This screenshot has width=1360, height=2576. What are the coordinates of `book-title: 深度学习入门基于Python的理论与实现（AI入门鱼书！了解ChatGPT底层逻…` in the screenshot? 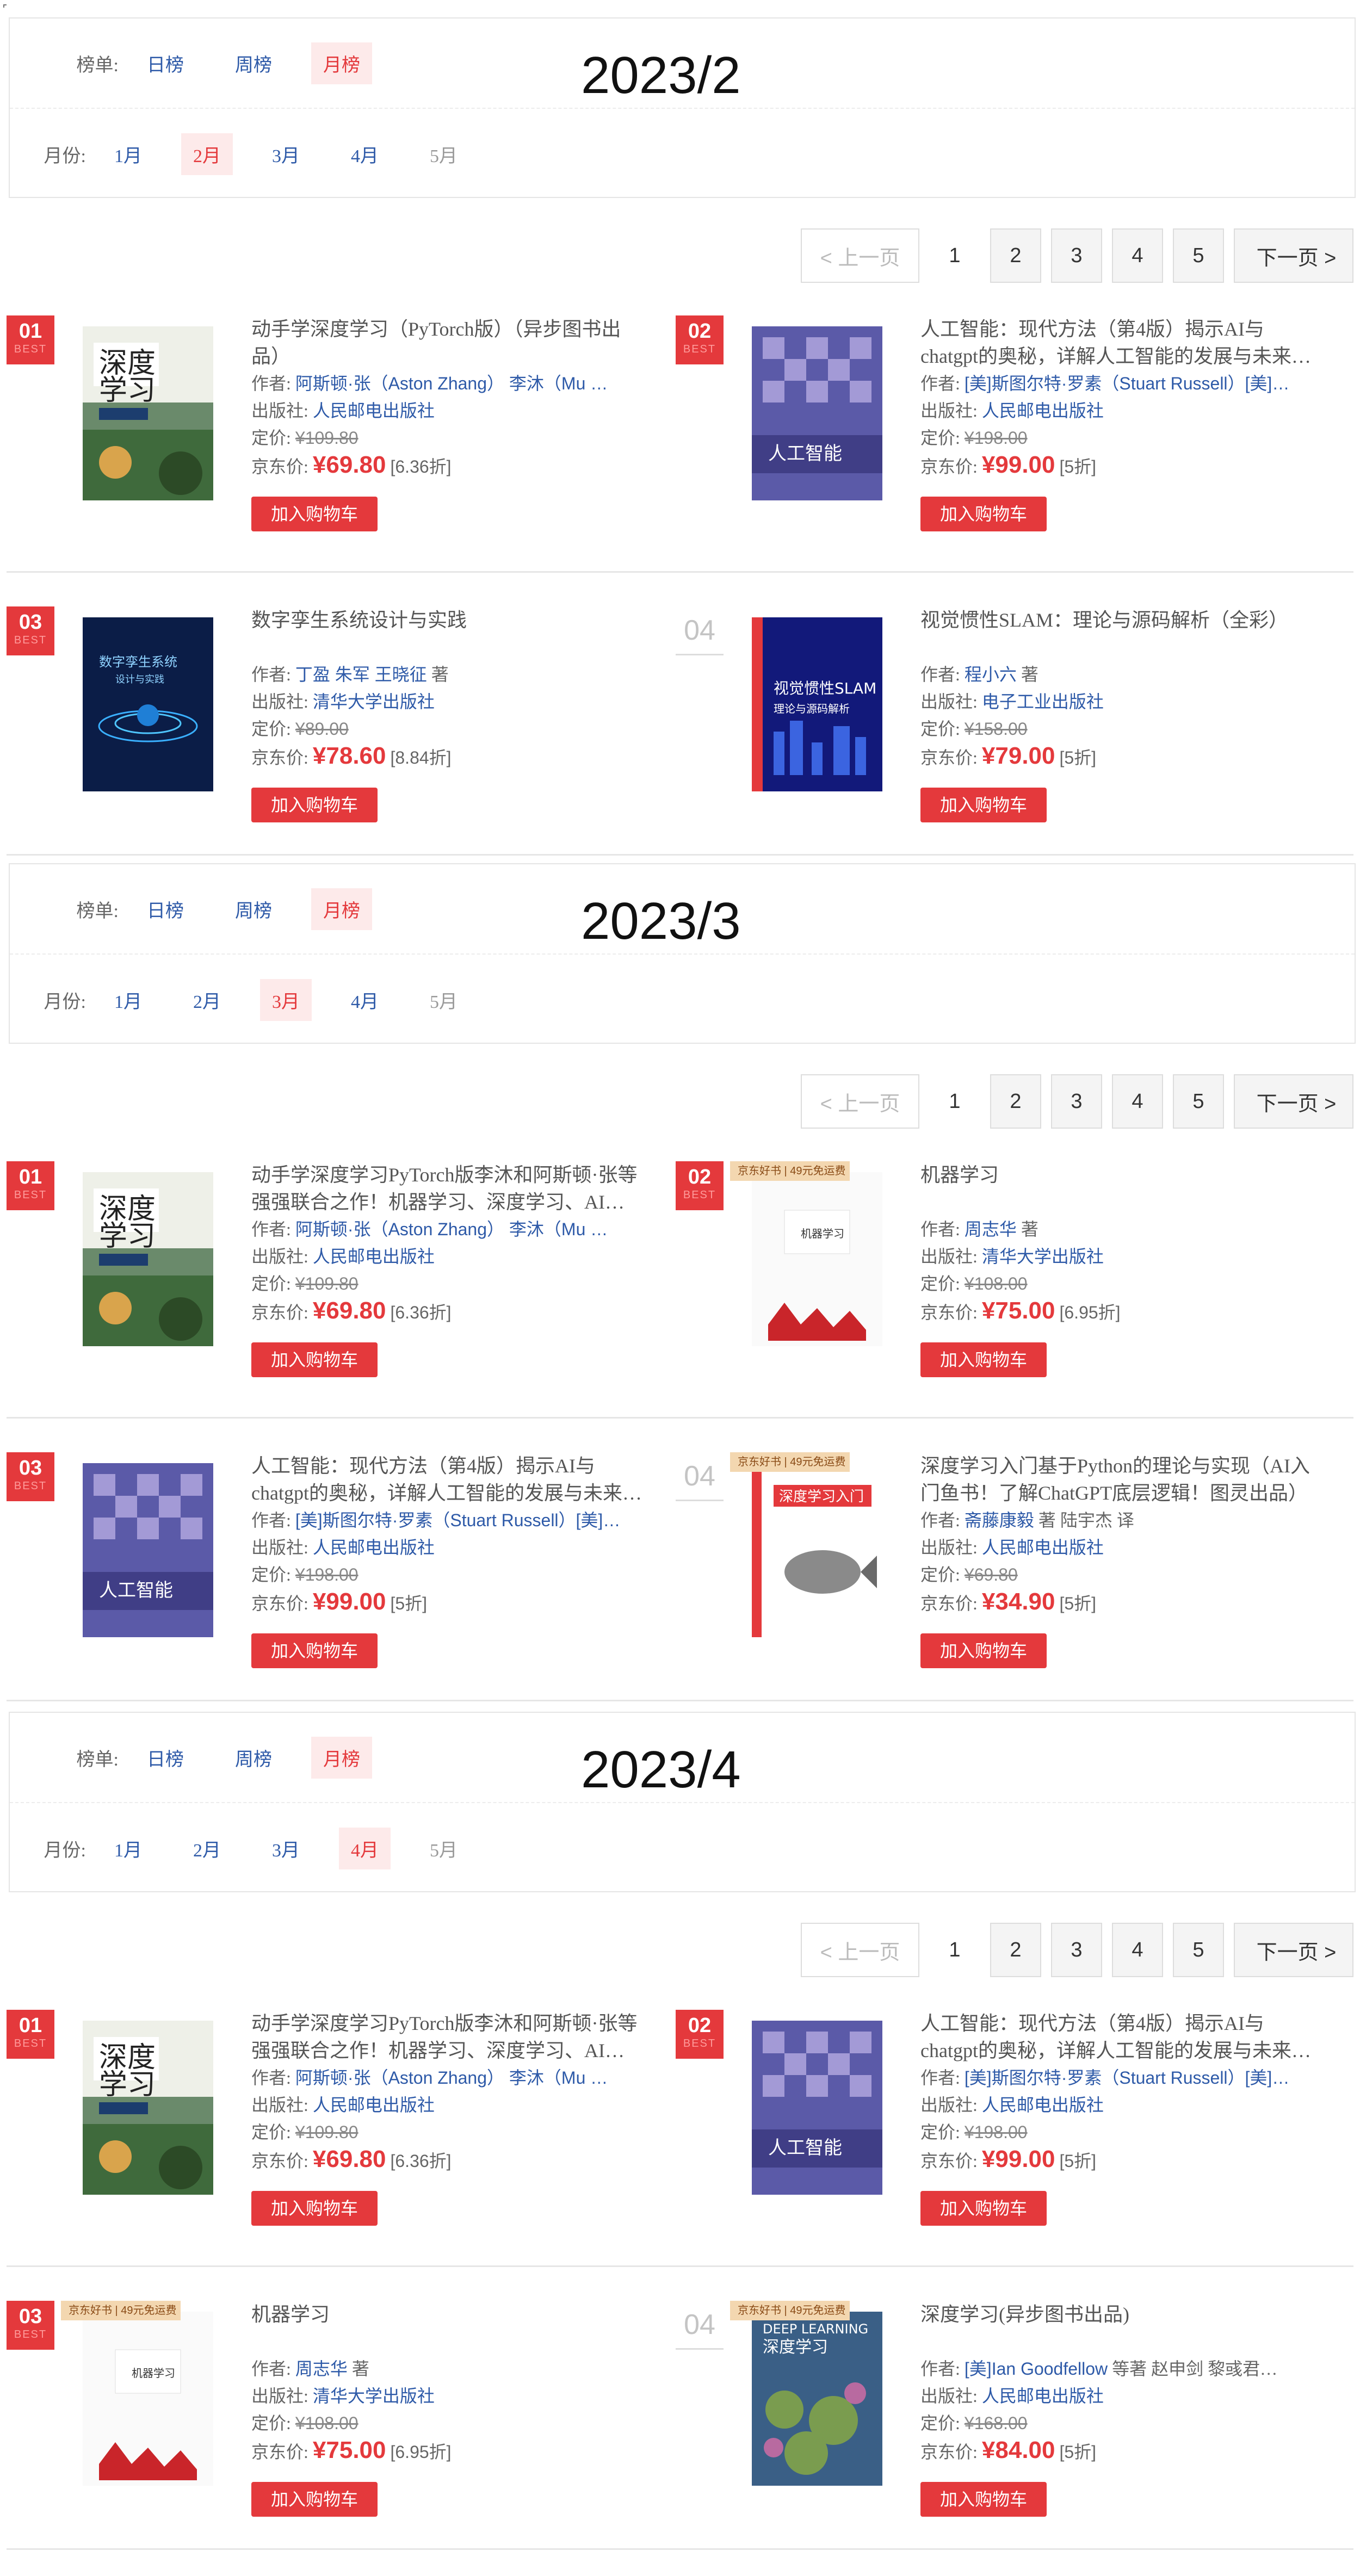 It's located at (1116, 1480).